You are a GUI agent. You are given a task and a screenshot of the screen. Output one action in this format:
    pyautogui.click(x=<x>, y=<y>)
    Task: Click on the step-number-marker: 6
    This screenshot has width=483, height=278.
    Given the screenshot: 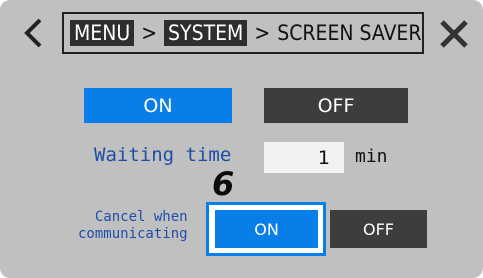 What is the action you would take?
    pyautogui.click(x=223, y=184)
    